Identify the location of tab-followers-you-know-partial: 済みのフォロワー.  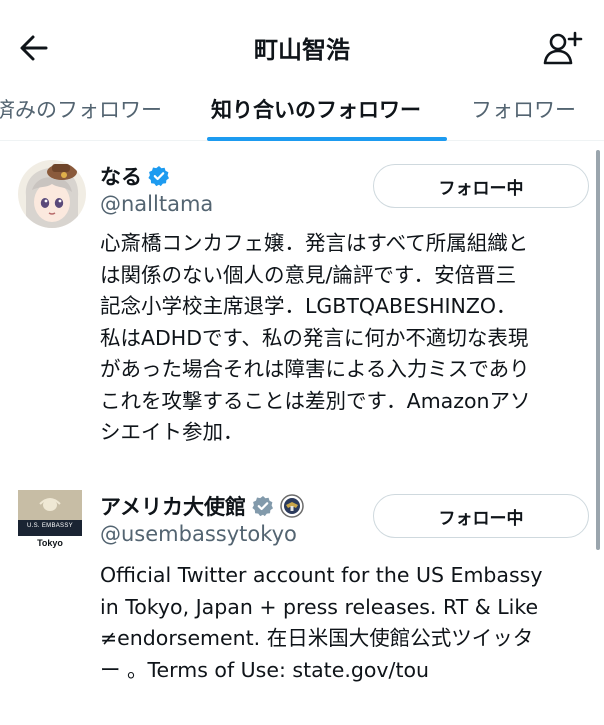
(81, 109).